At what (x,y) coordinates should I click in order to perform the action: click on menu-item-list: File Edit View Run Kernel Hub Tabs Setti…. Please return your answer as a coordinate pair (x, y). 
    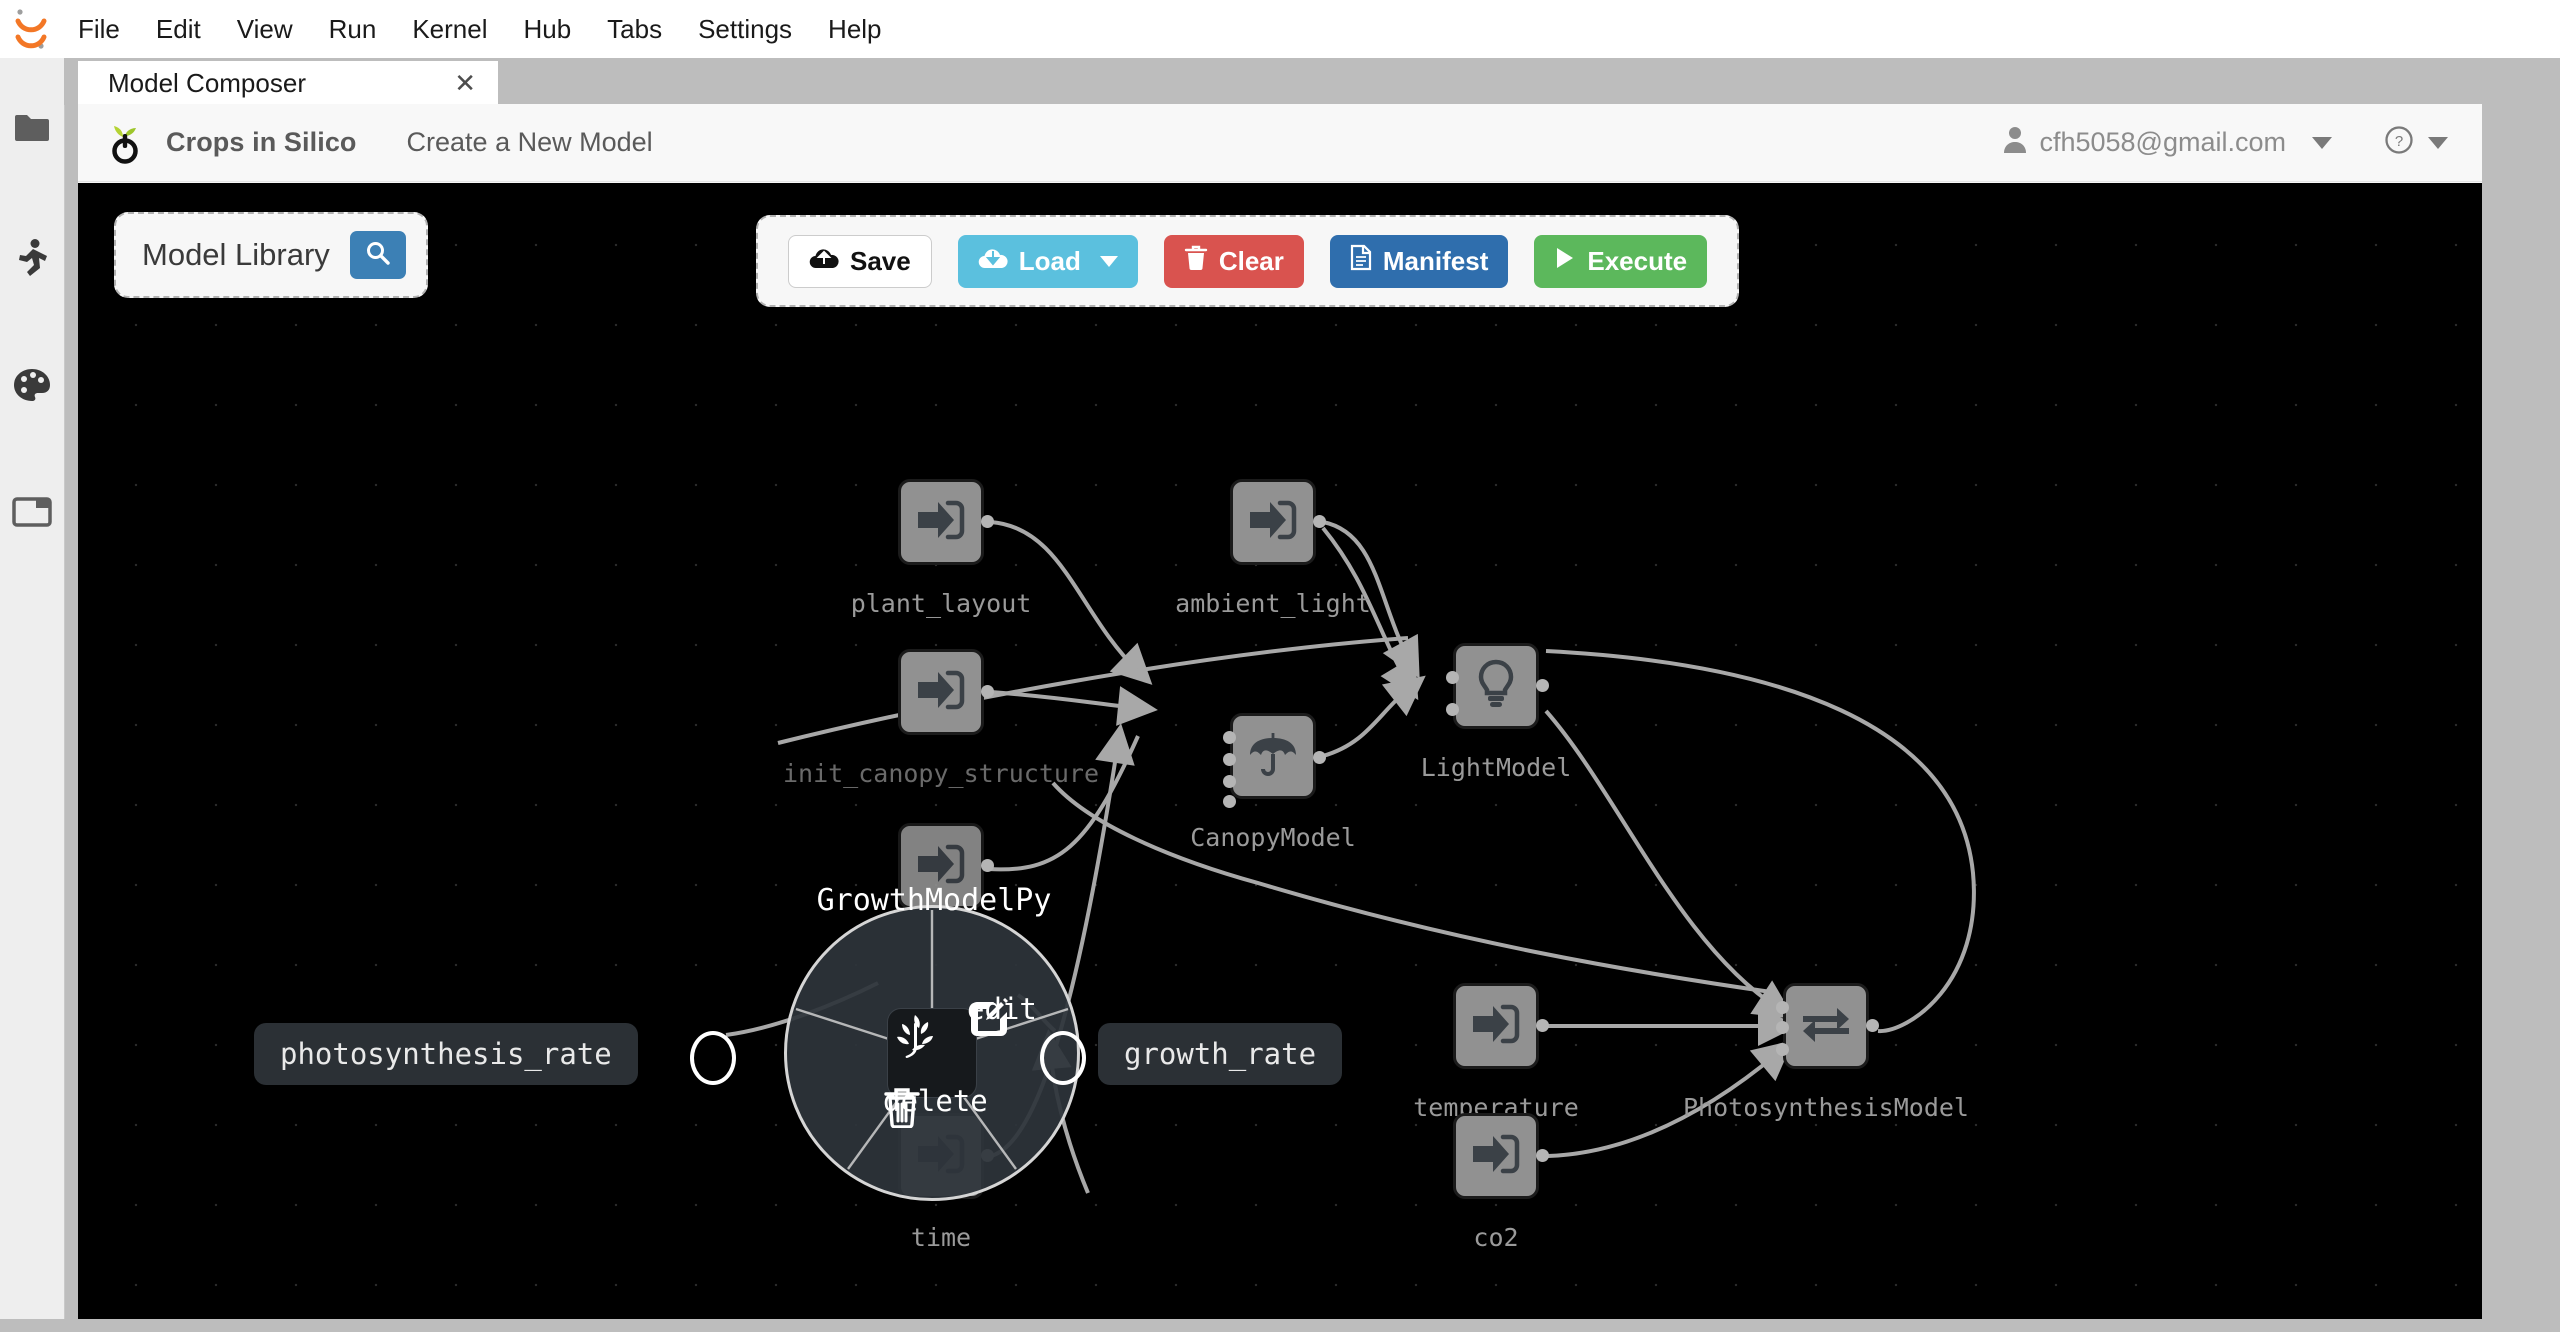
    Looking at the image, I should click on (480, 29).